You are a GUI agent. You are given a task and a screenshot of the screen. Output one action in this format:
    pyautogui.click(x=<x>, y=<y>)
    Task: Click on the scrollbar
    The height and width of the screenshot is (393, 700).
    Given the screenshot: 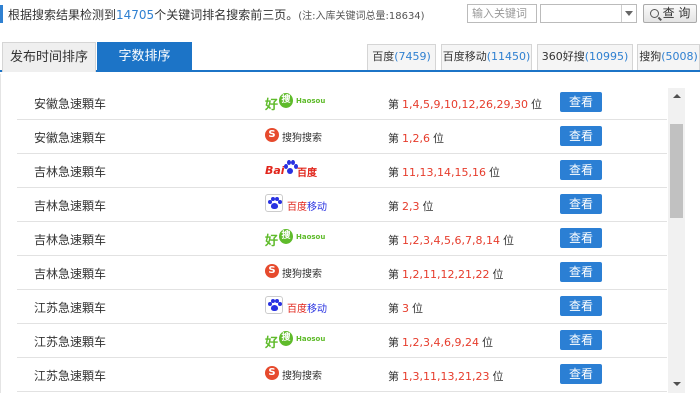 What is the action you would take?
    pyautogui.click(x=676, y=240)
    